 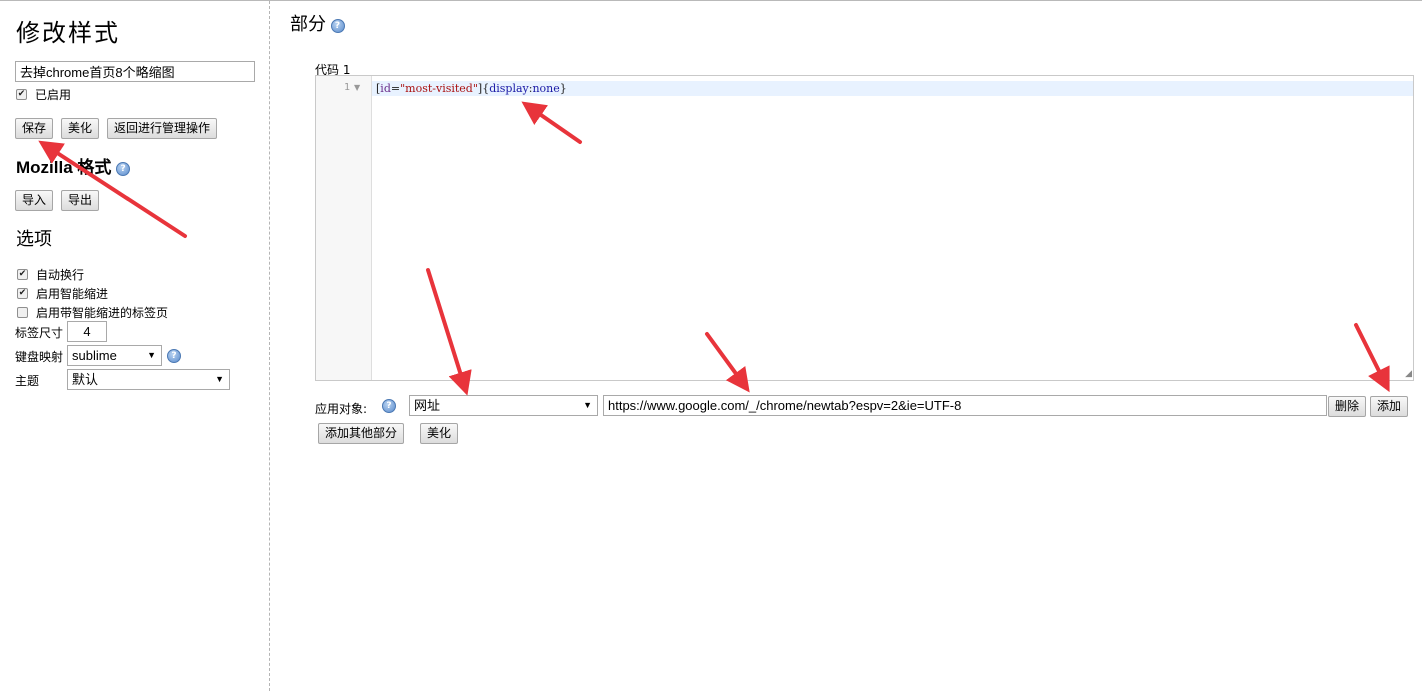 I want to click on code-line: [id="most-visited"]{display:none}, so click(x=471, y=88).